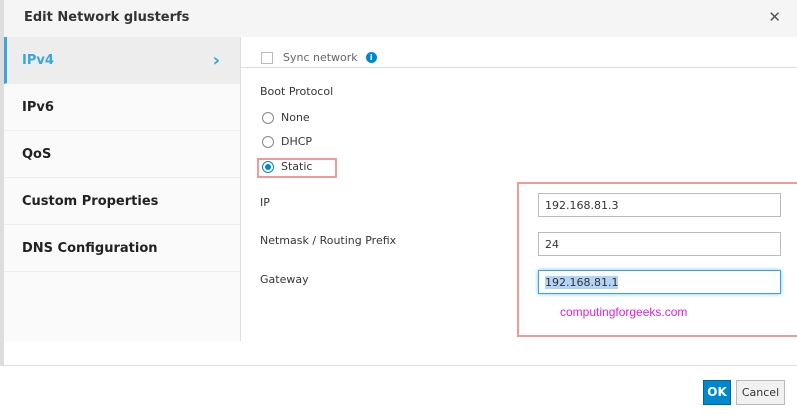 The height and width of the screenshot is (420, 797). I want to click on sync-network: Sync network i, so click(319, 57).